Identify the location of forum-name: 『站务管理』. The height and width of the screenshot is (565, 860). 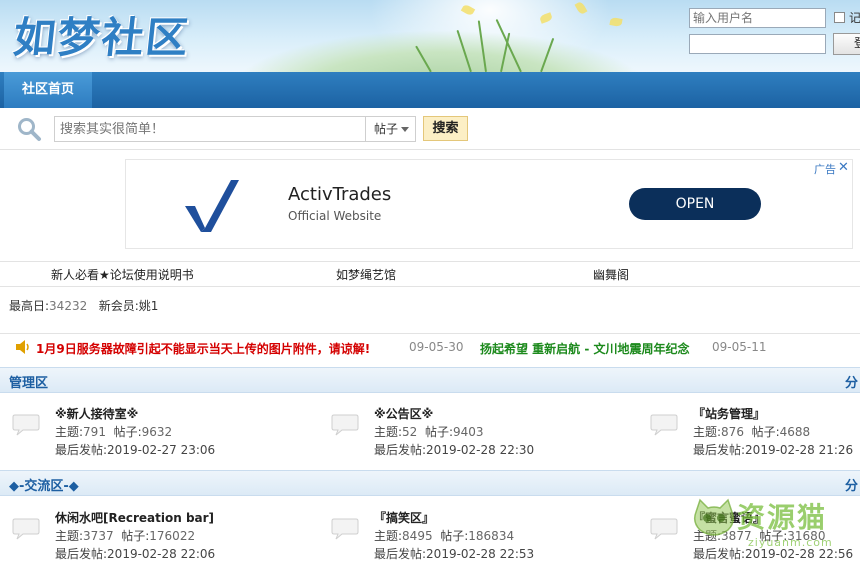
(729, 413).